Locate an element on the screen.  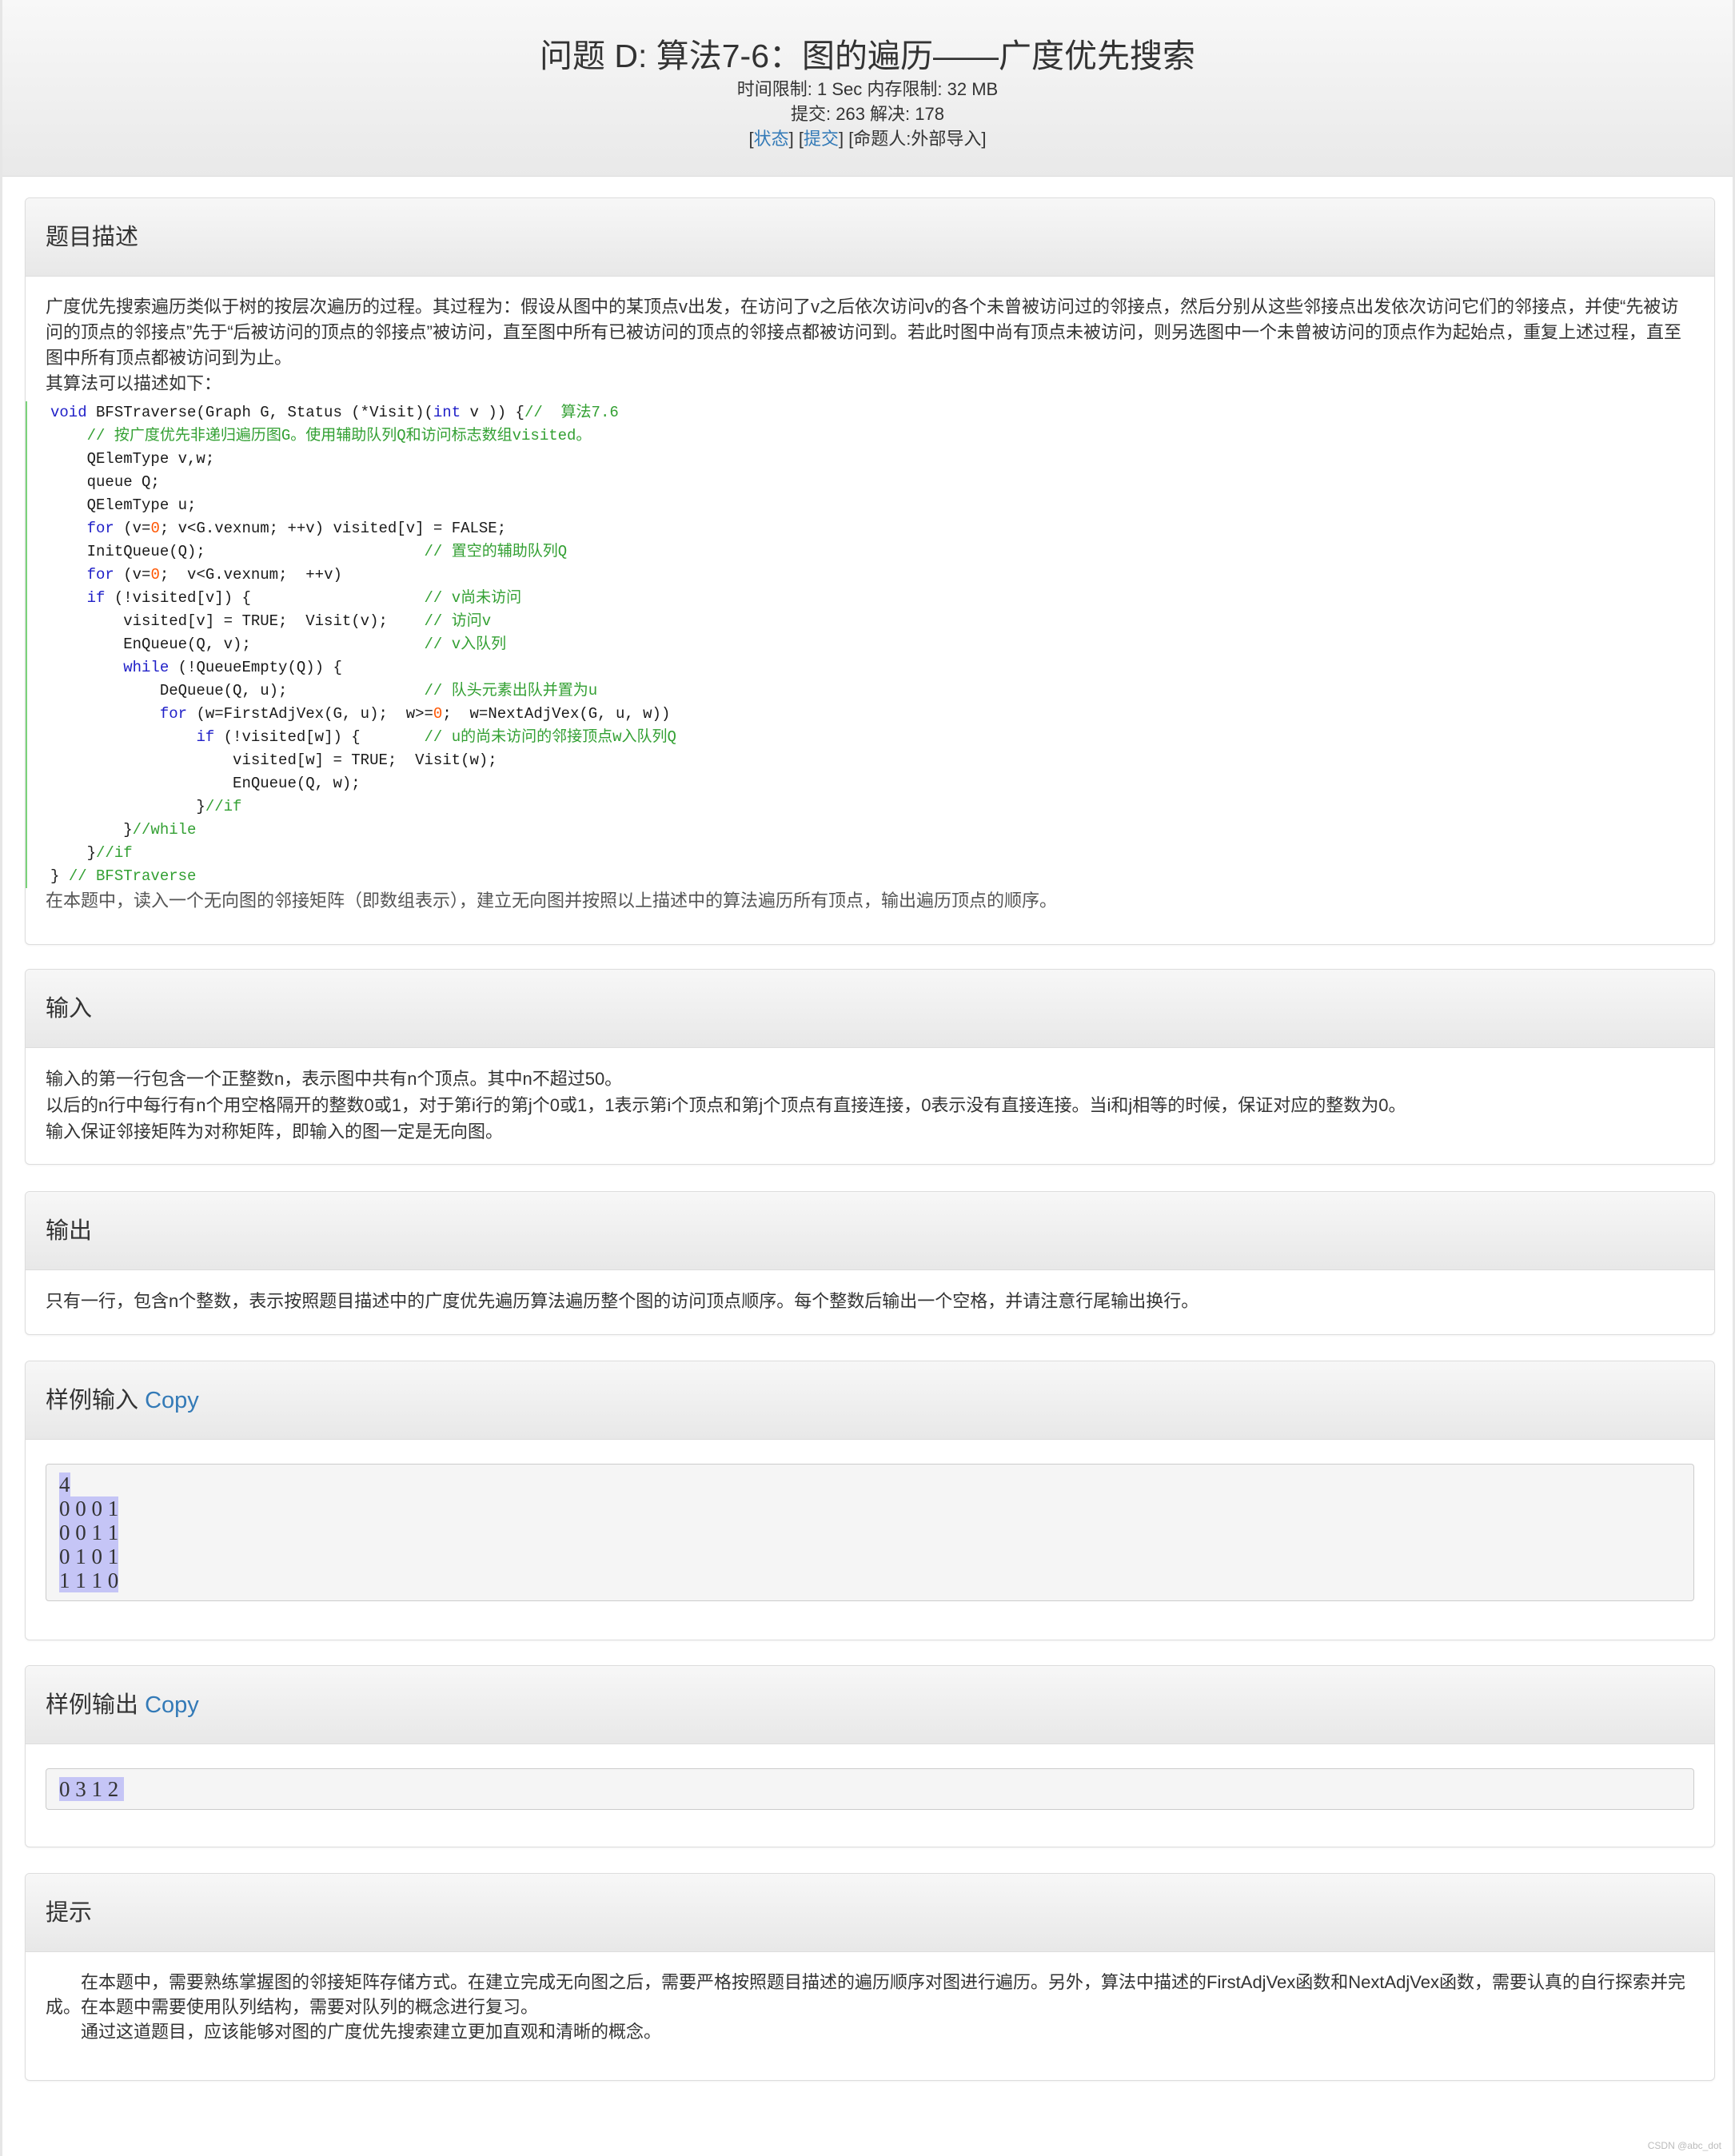
code-line: QElemType u; is located at coordinates (123, 505).